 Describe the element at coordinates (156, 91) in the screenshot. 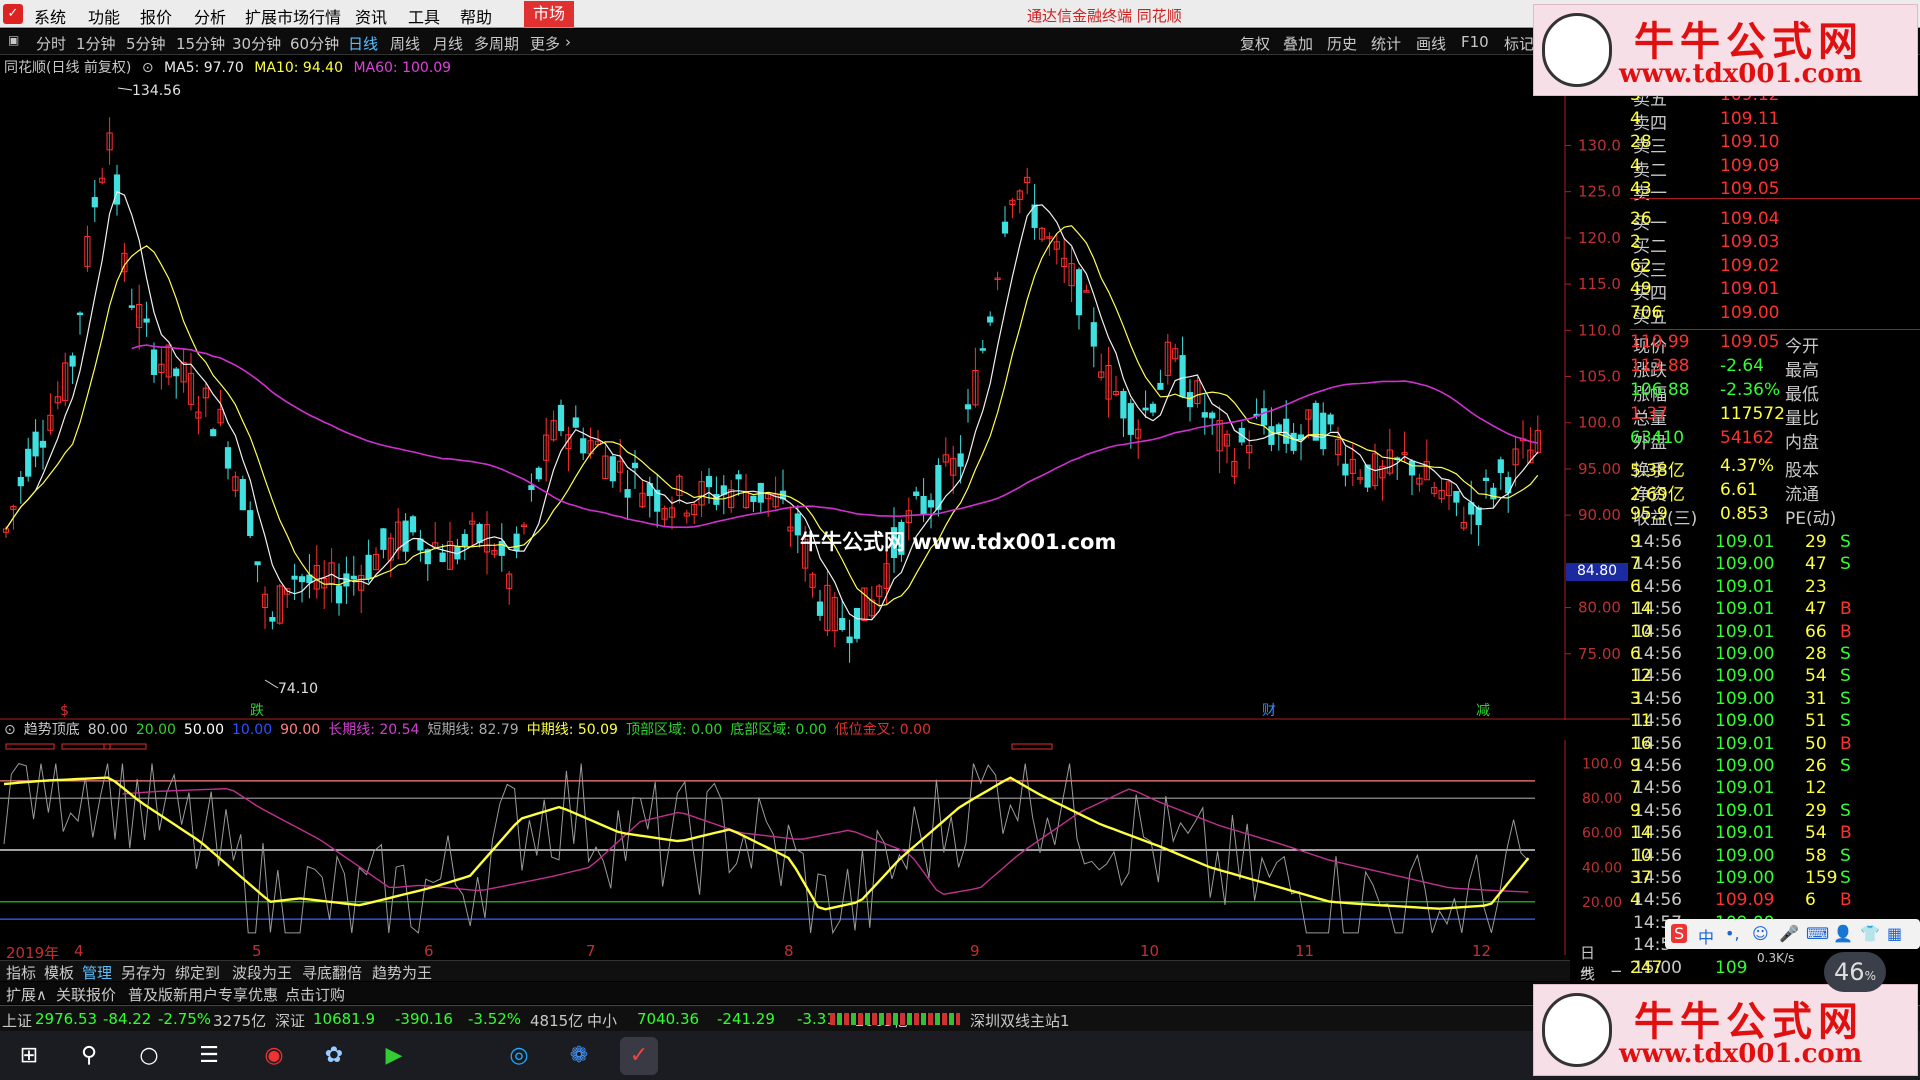

I see `high-label: 134.56` at that location.